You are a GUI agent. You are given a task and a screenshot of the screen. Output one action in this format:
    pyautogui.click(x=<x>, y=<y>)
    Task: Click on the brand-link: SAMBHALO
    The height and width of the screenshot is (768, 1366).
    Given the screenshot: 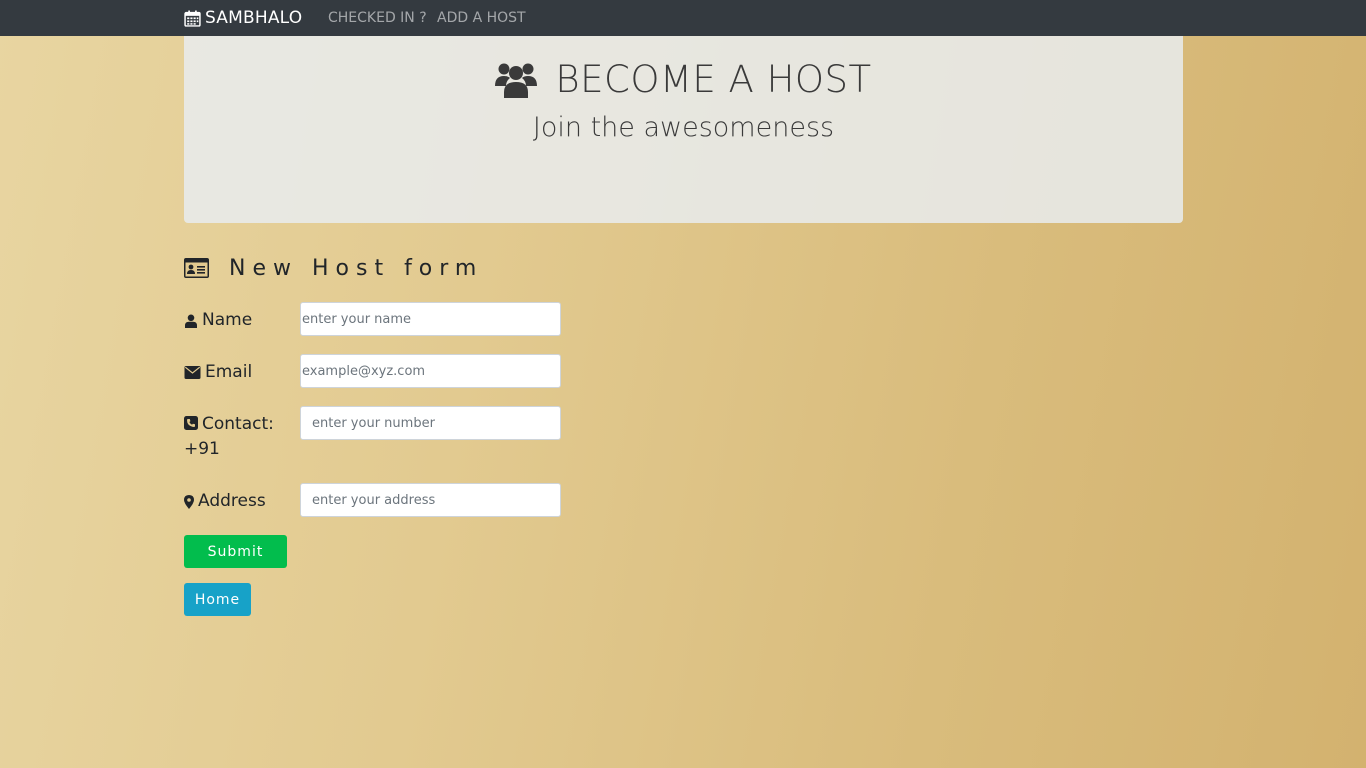 What is the action you would take?
    pyautogui.click(x=243, y=18)
    